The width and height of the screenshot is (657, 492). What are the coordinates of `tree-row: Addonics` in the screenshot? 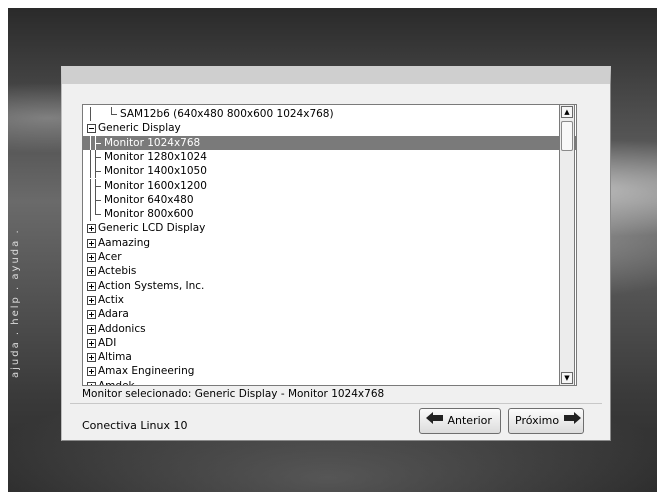 It's located at (329, 329).